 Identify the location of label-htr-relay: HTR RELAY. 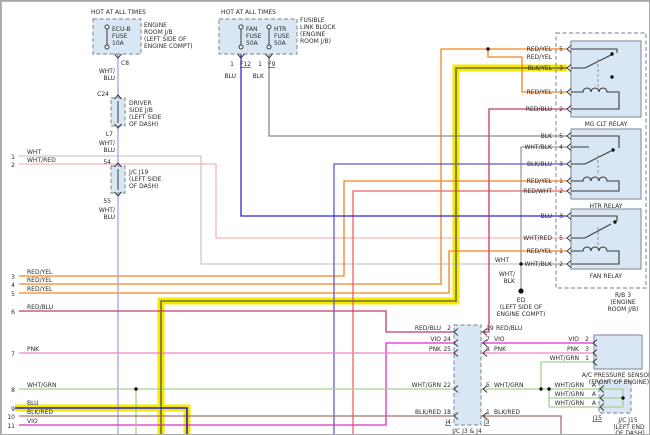
(606, 206).